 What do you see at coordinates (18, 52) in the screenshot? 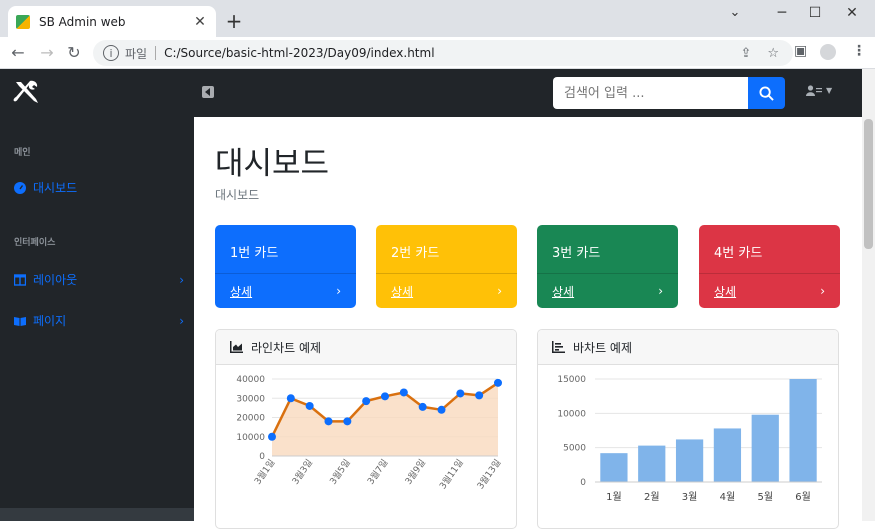
I see `back-button: ←` at bounding box center [18, 52].